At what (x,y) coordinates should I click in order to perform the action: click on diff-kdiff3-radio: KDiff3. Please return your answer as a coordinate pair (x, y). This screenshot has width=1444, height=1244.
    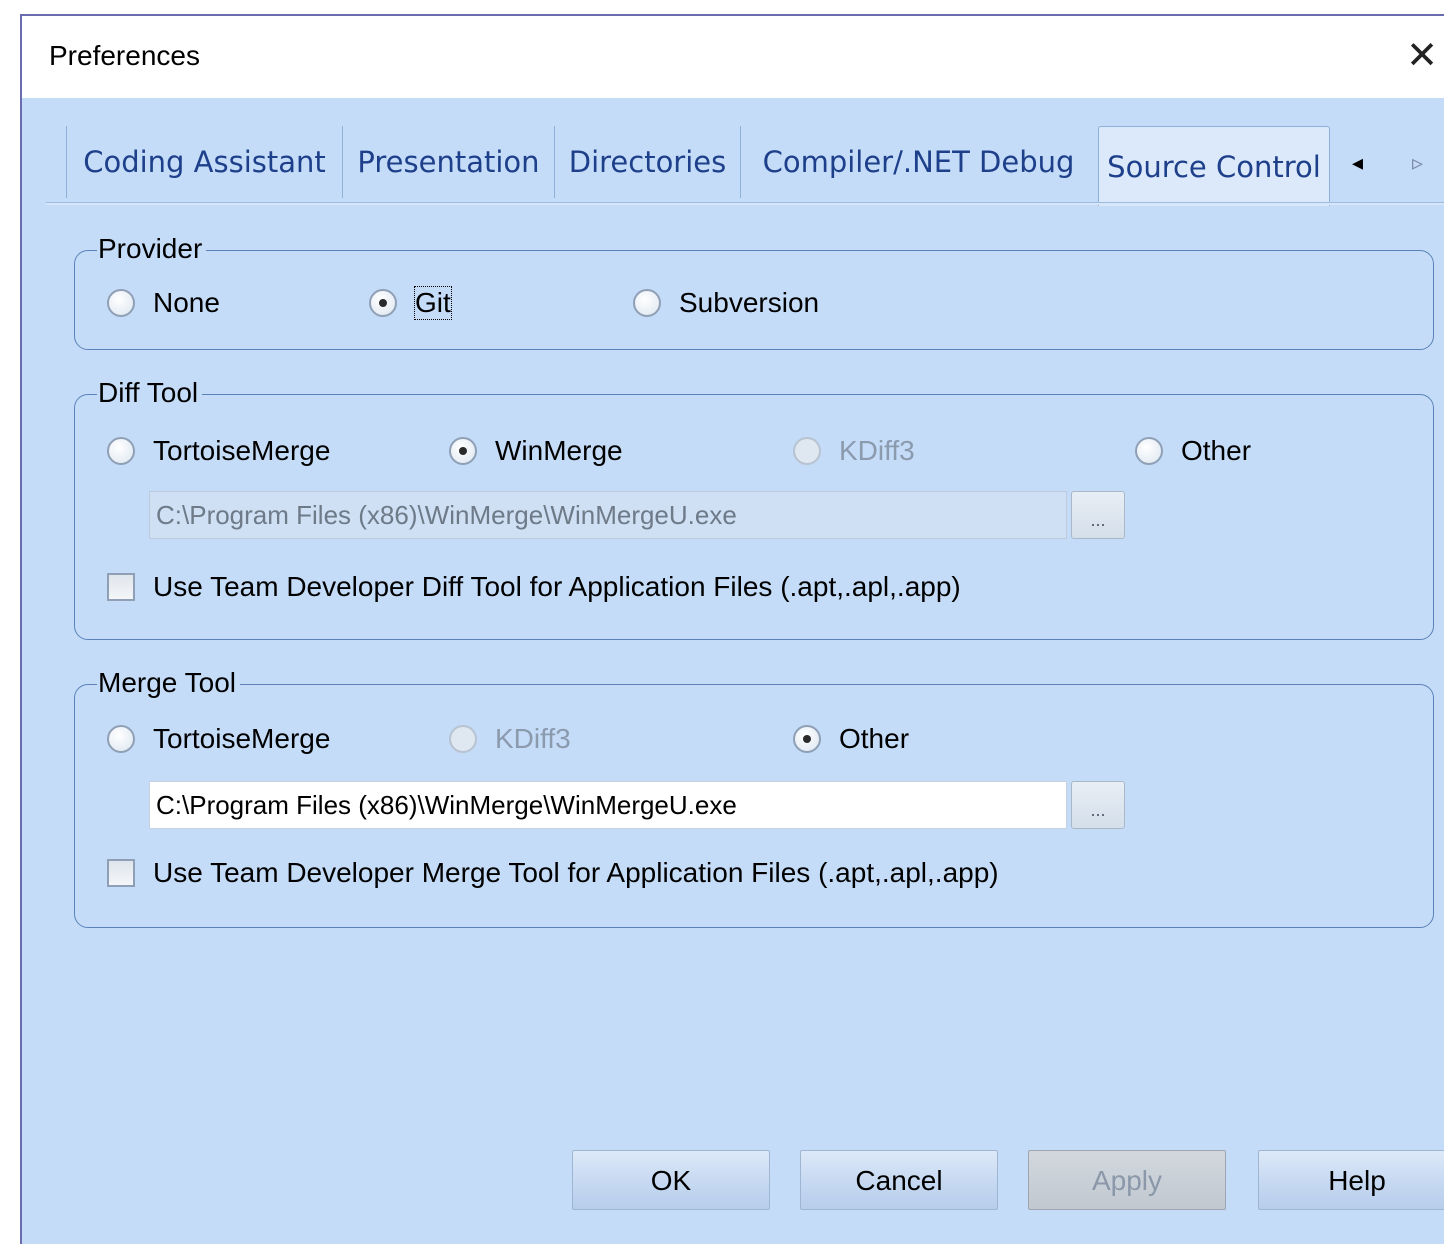
    Looking at the image, I should click on (854, 451).